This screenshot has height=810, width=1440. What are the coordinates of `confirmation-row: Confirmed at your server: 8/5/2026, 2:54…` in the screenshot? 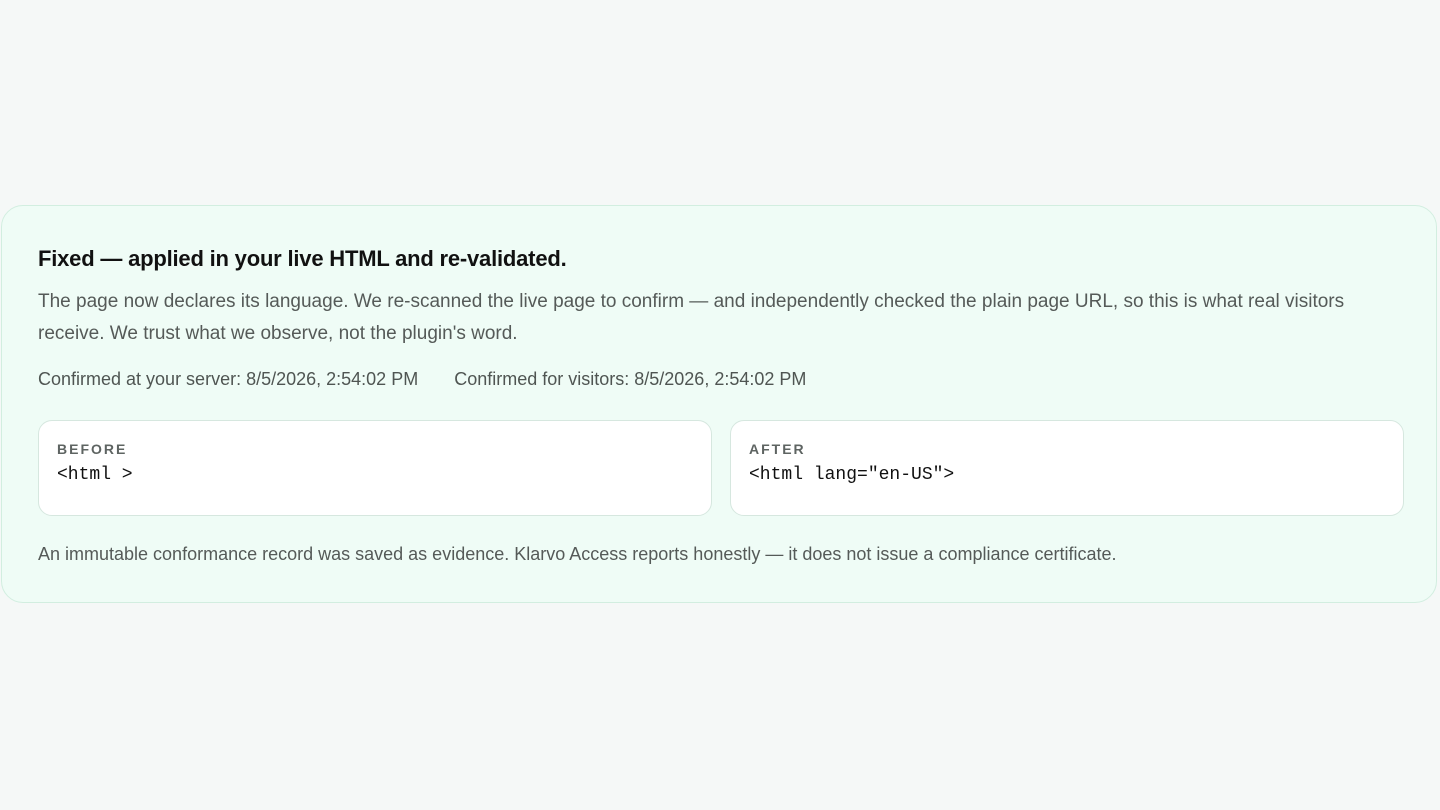 It's located at (422, 379).